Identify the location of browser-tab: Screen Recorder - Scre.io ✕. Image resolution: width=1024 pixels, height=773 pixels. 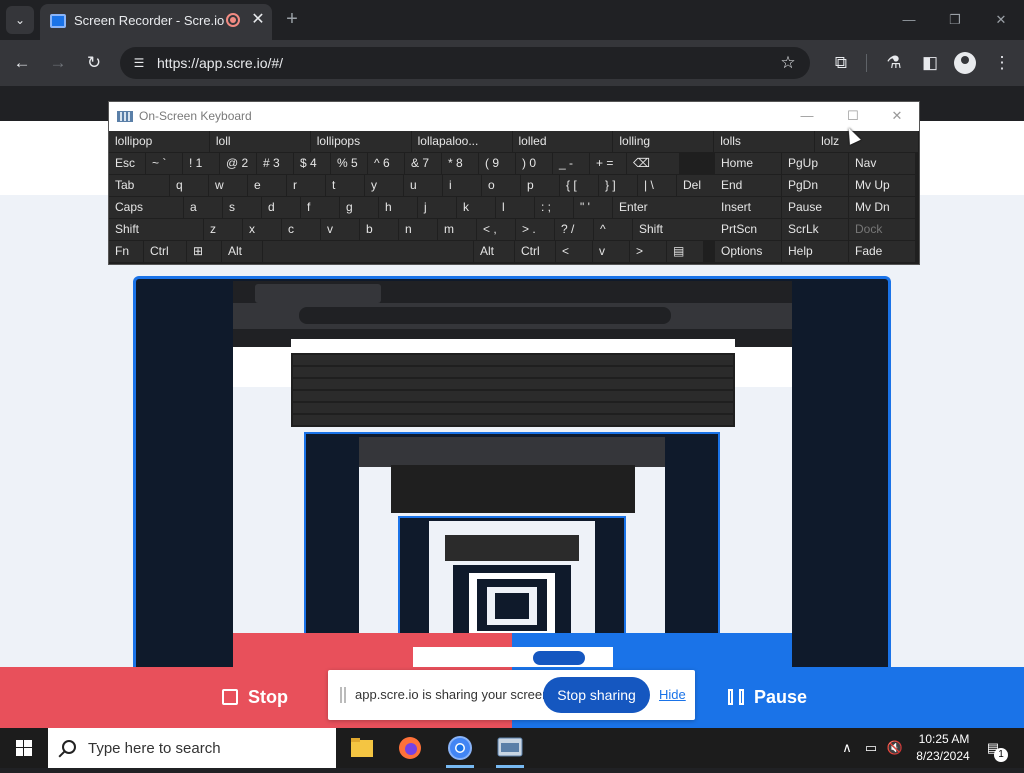
(156, 22).